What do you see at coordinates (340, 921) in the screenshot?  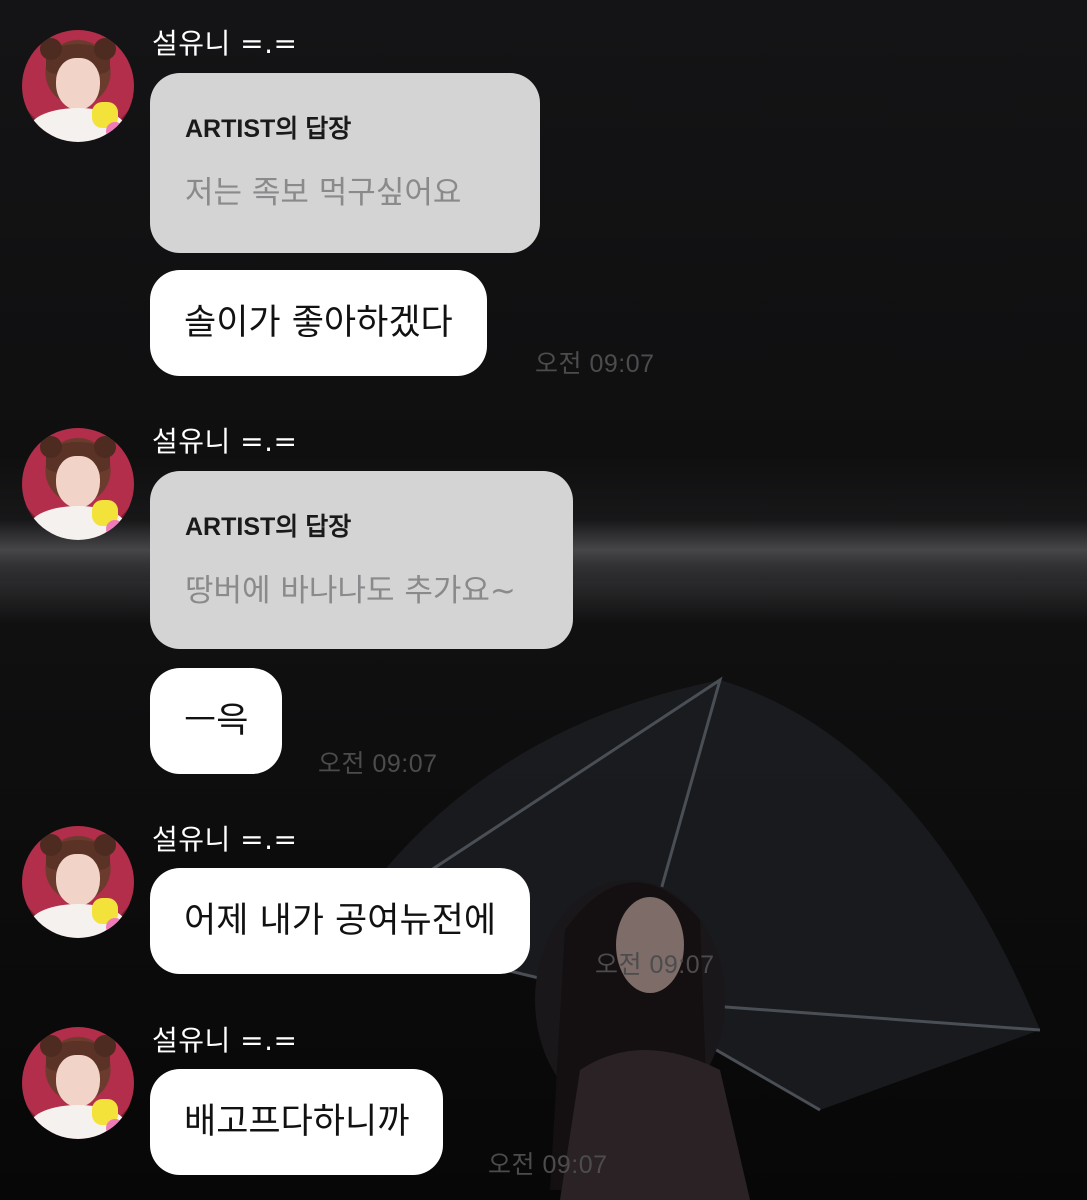 I see `message-bubble: 어제 내가 공여뉴전에` at bounding box center [340, 921].